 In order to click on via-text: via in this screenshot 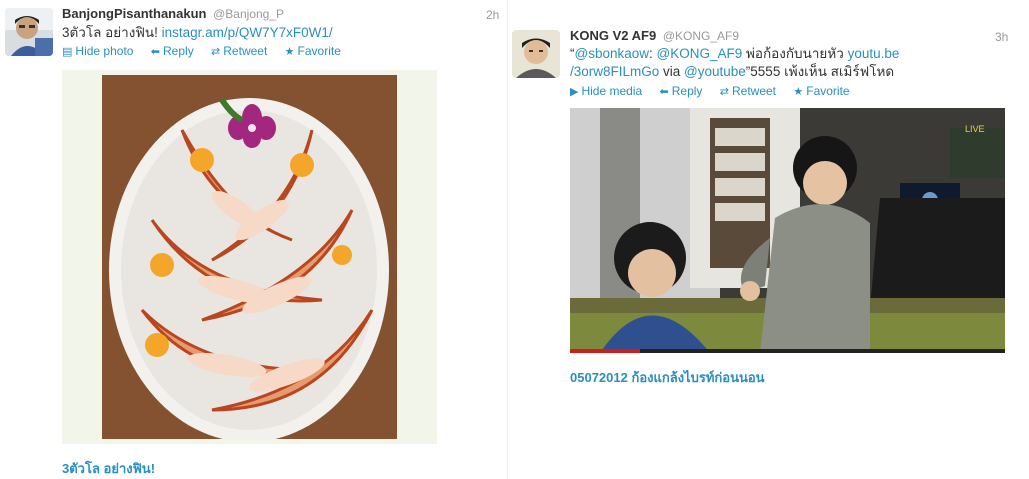, I will do `click(672, 71)`.